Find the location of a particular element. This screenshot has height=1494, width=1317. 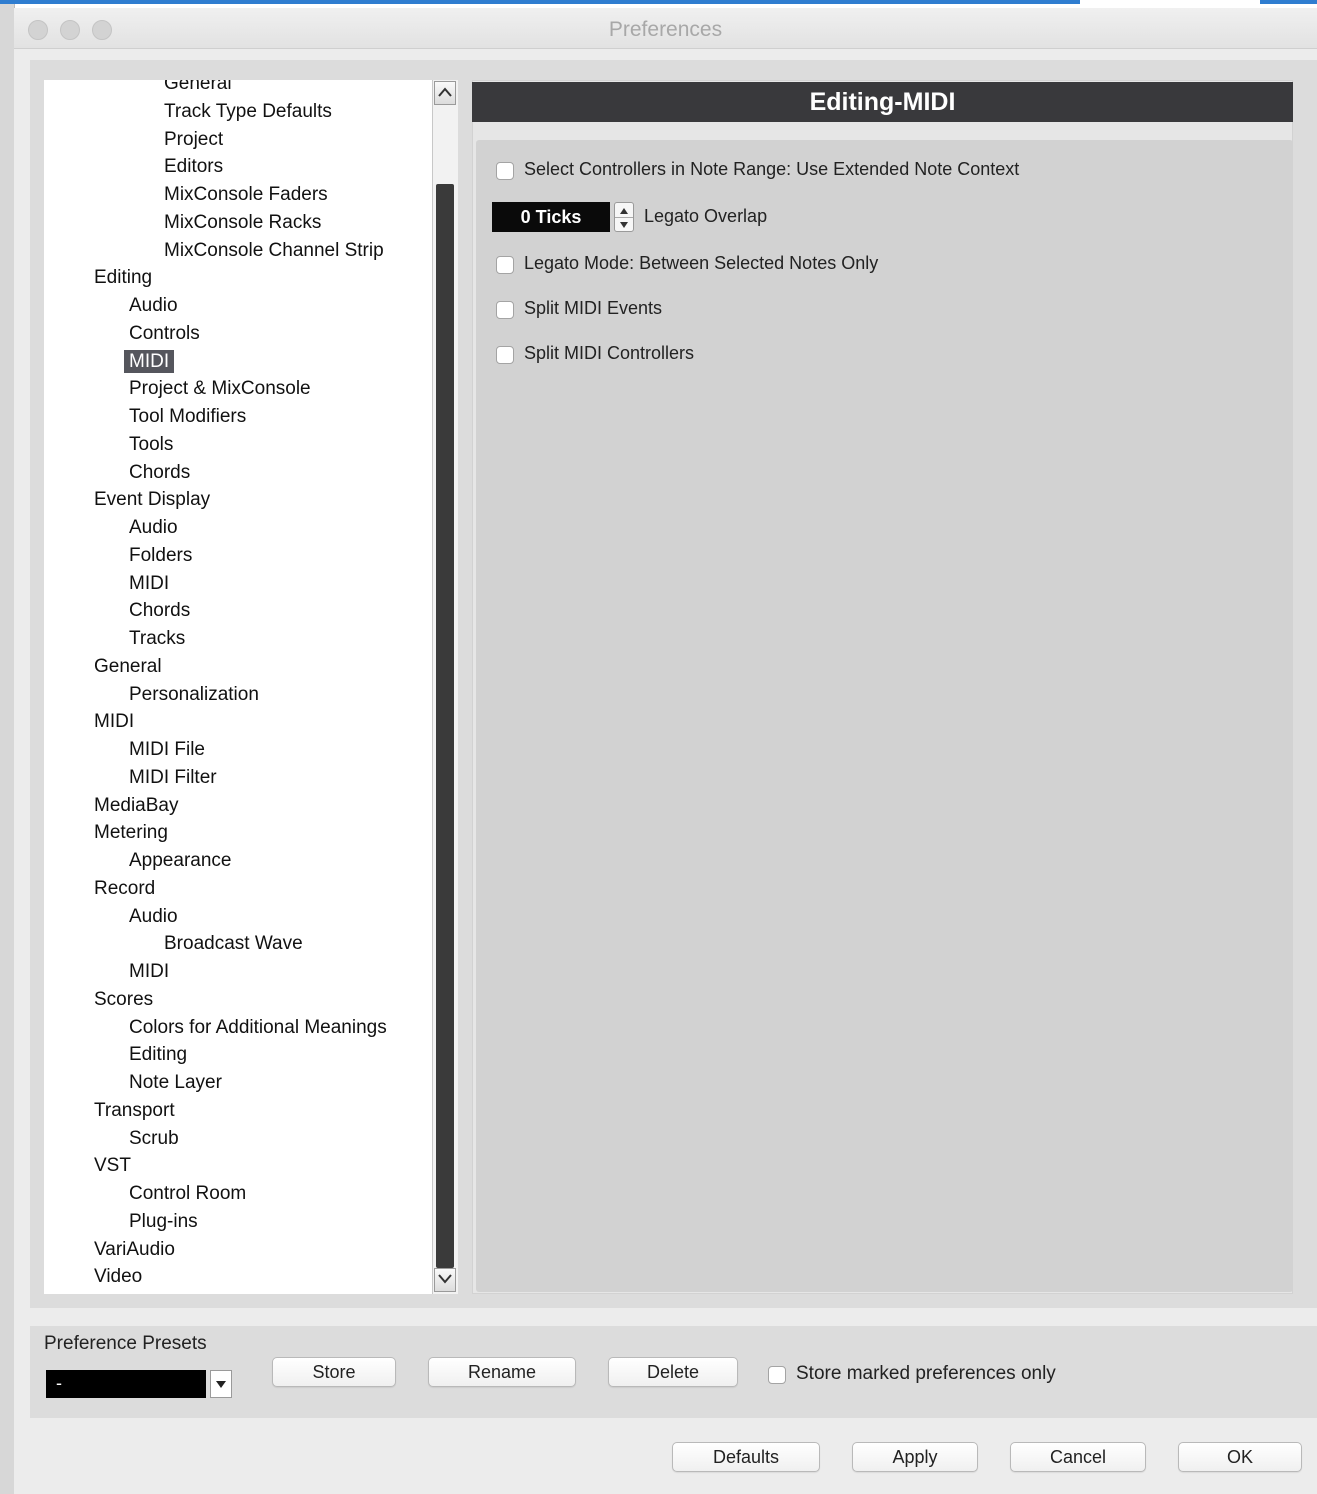

tree-item-label: Folders is located at coordinates (161, 555).